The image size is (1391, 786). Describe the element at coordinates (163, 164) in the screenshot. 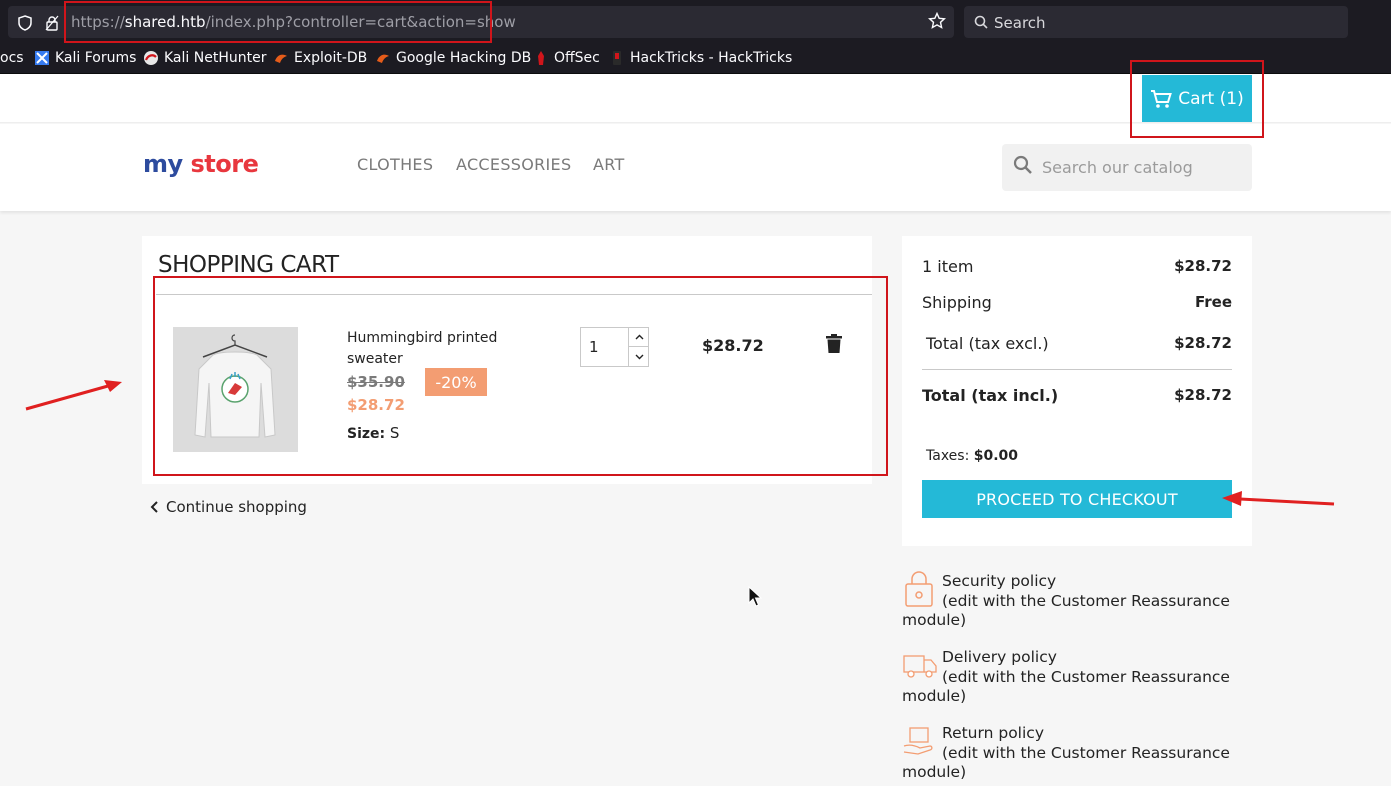

I see `logo-word-my: my` at that location.